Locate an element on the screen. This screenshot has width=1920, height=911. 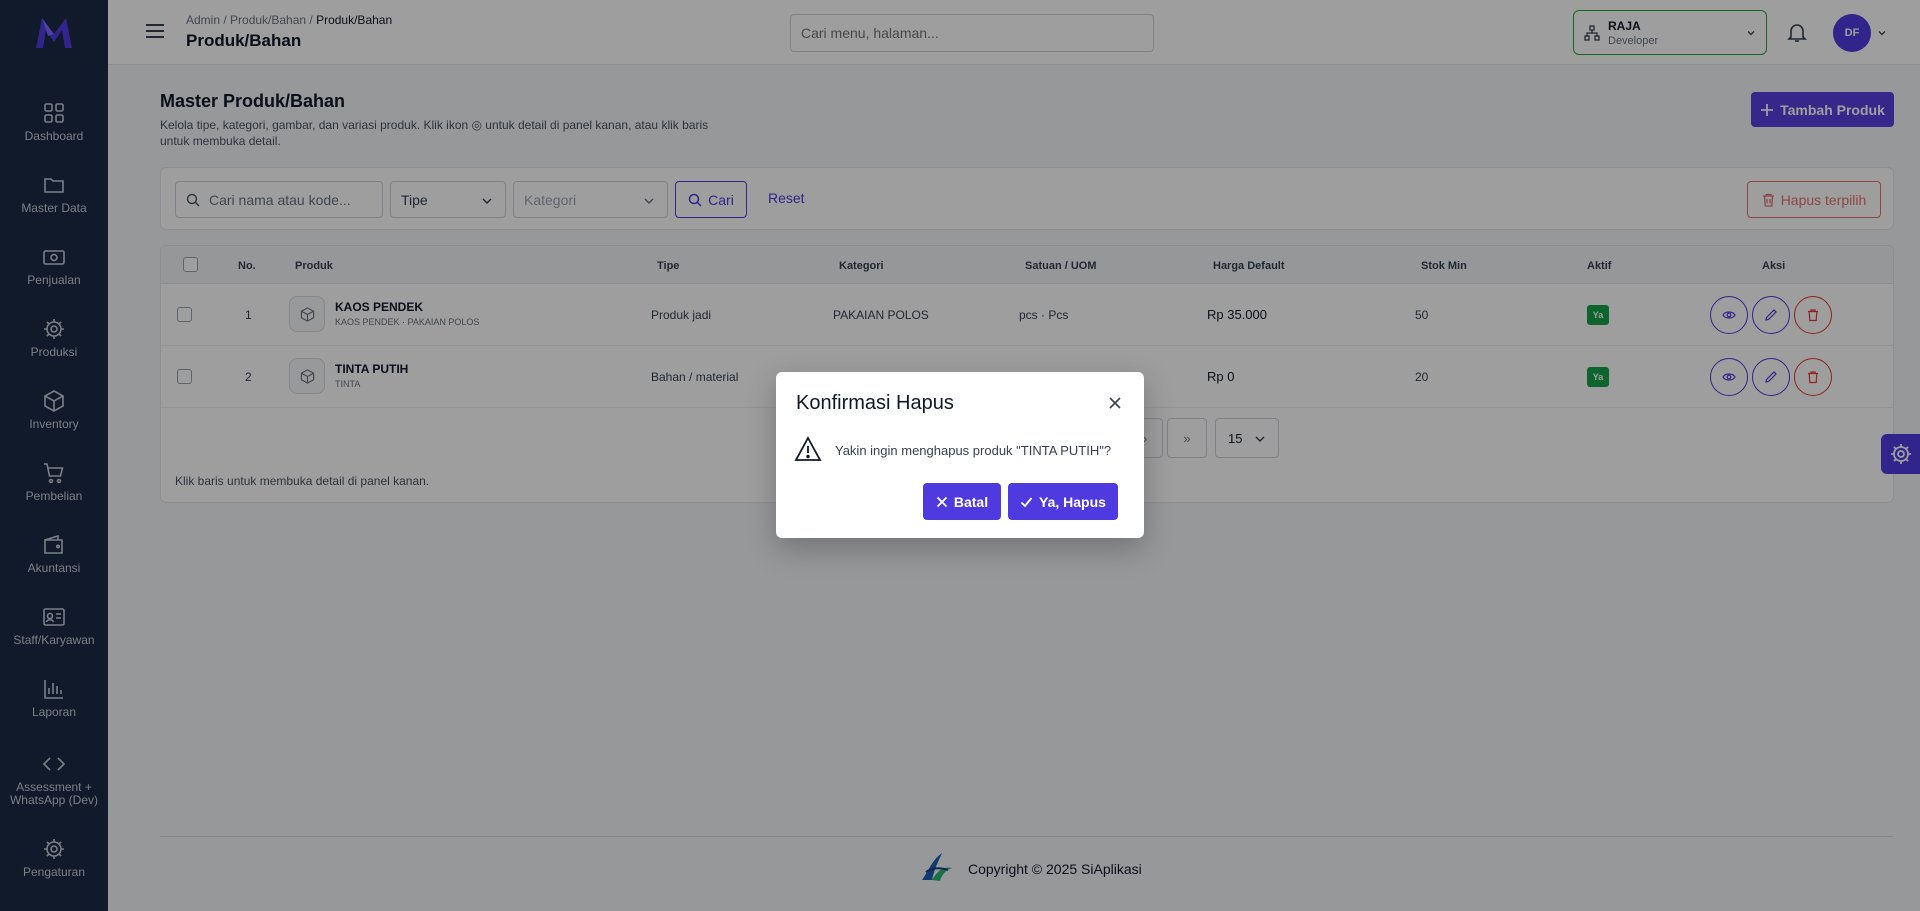
cancel-button: Batal is located at coordinates (962, 501).